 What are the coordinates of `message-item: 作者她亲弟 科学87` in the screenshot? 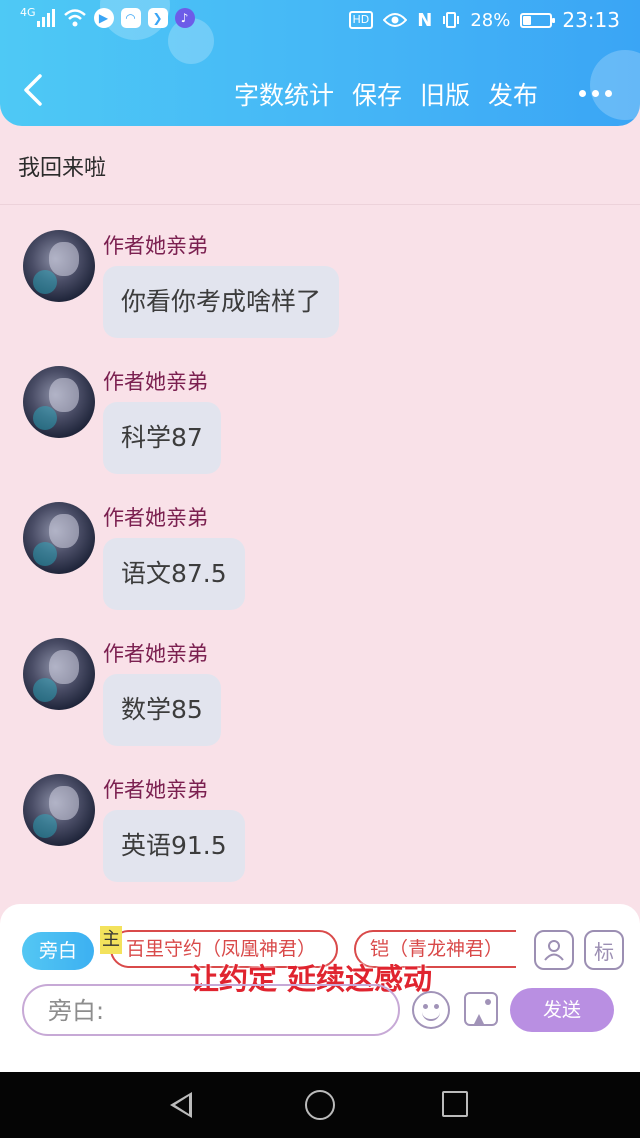 It's located at (320, 431).